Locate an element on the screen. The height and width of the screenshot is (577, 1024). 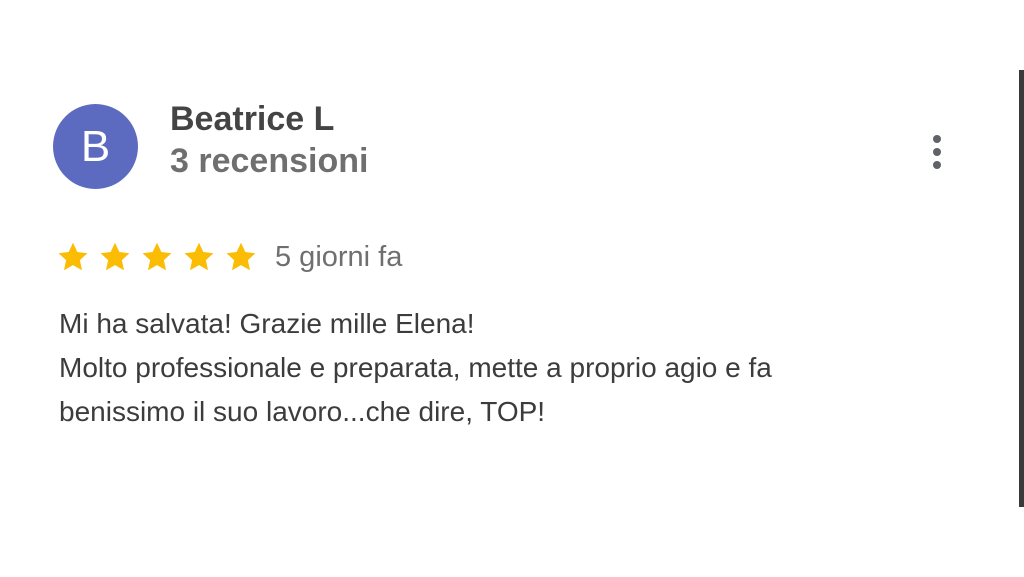
avatar: B is located at coordinates (95, 146).